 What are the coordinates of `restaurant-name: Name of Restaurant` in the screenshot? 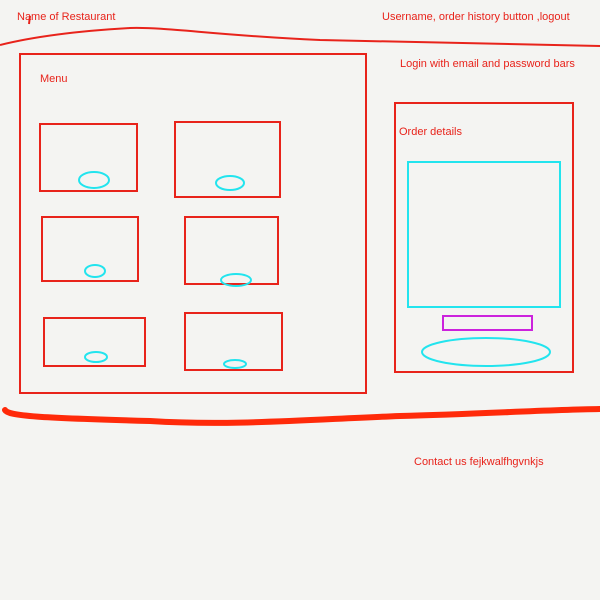 It's located at (66, 17).